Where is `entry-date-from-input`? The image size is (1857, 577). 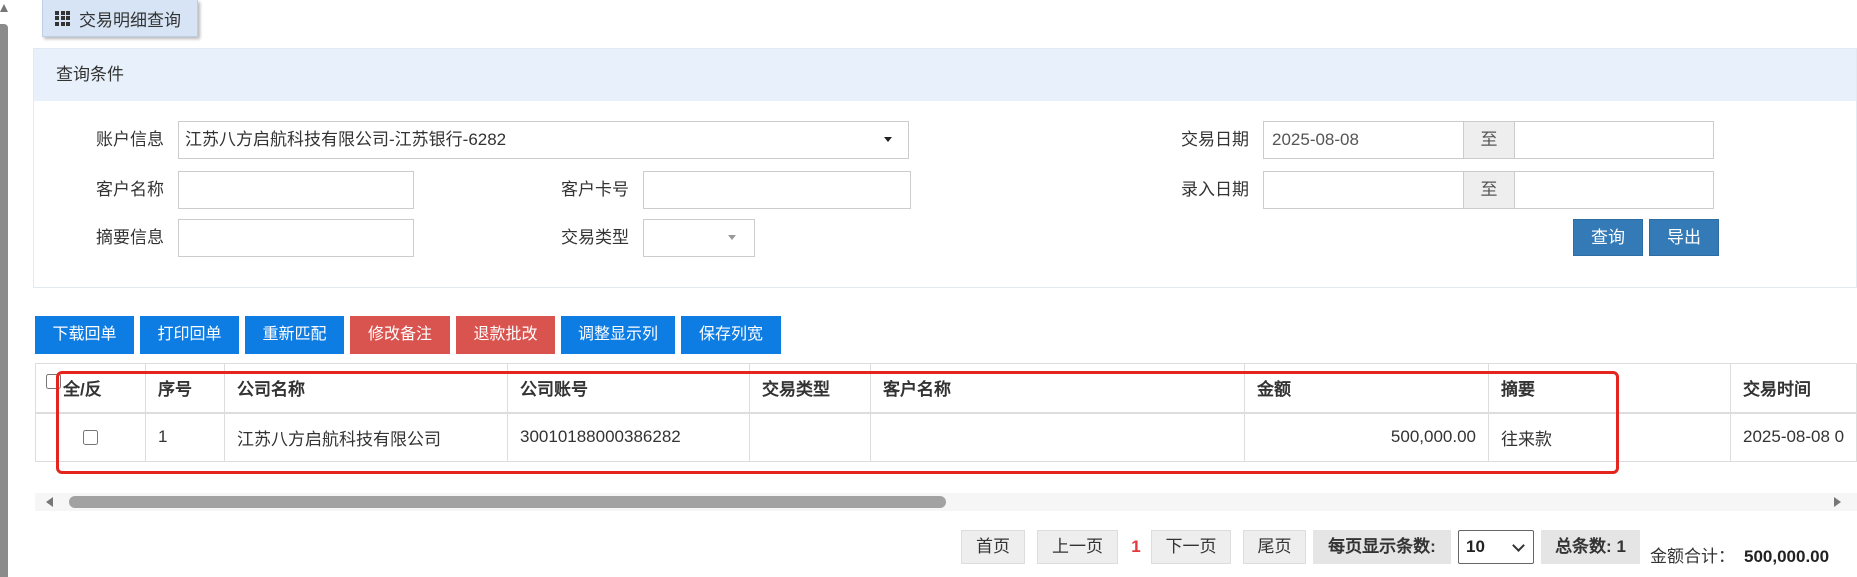 entry-date-from-input is located at coordinates (1363, 190).